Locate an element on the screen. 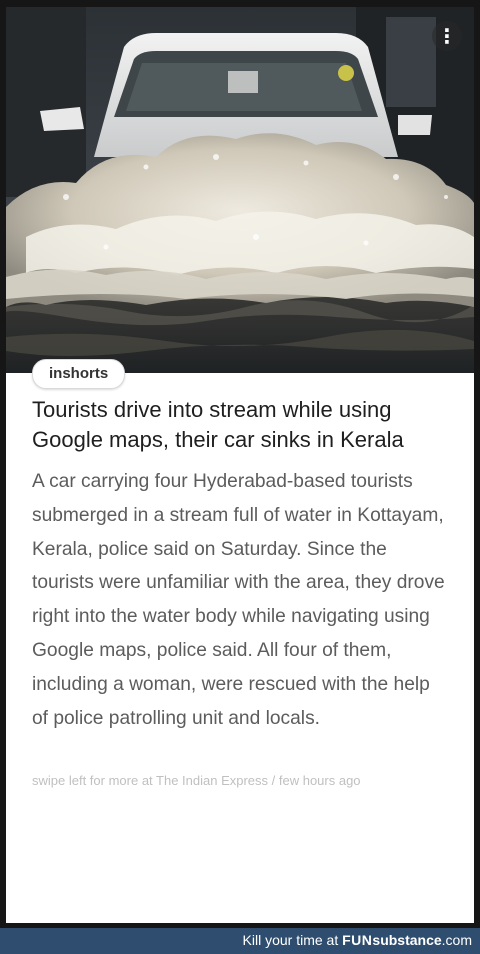 Image resolution: width=480 pixels, height=954 pixels. watermark-brand-fun: FUN is located at coordinates (357, 940).